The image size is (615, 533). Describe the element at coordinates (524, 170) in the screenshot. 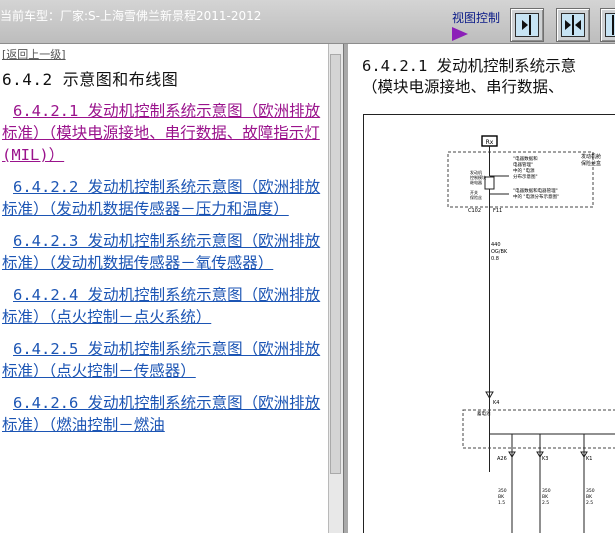

I see `box-note-3: 中的 "电源` at that location.